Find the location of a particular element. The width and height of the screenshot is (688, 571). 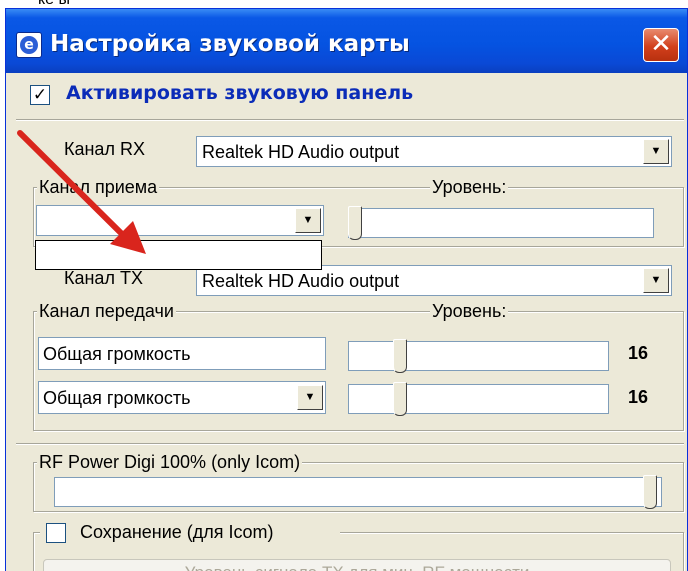

annotation-arrow-overlay is located at coordinates (81, 192).